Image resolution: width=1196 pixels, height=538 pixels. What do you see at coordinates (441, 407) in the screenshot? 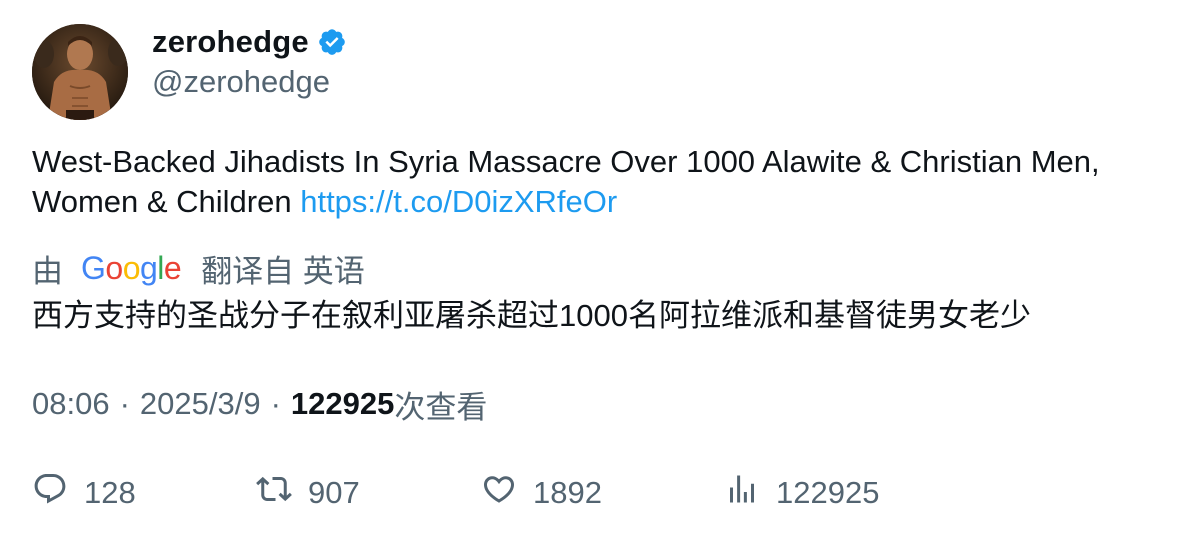
I see `views-label: 次查看` at bounding box center [441, 407].